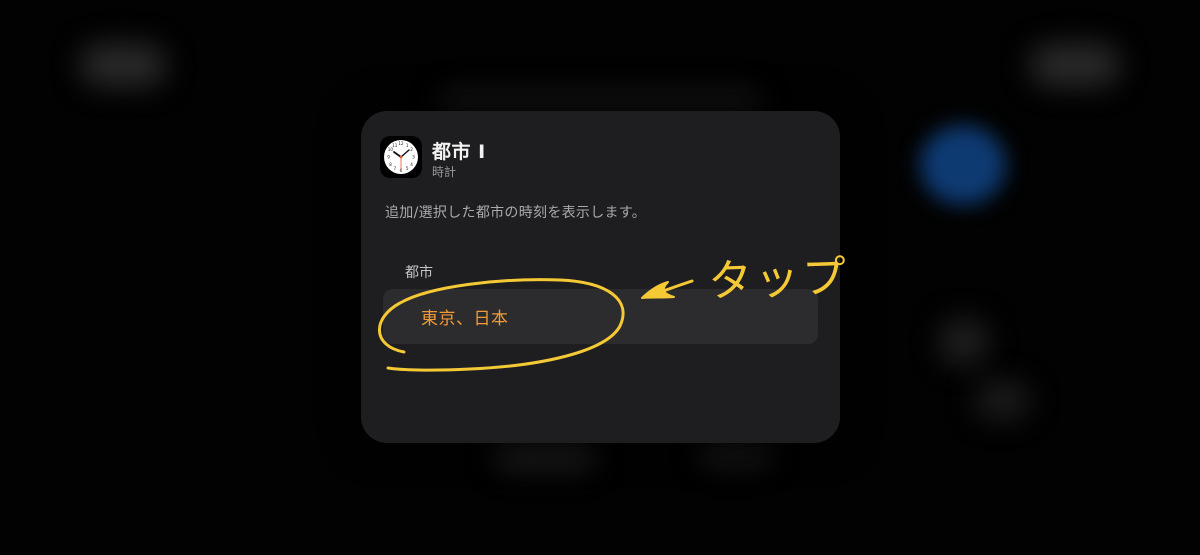  I want to click on svg-text: 3, so click(413, 157).